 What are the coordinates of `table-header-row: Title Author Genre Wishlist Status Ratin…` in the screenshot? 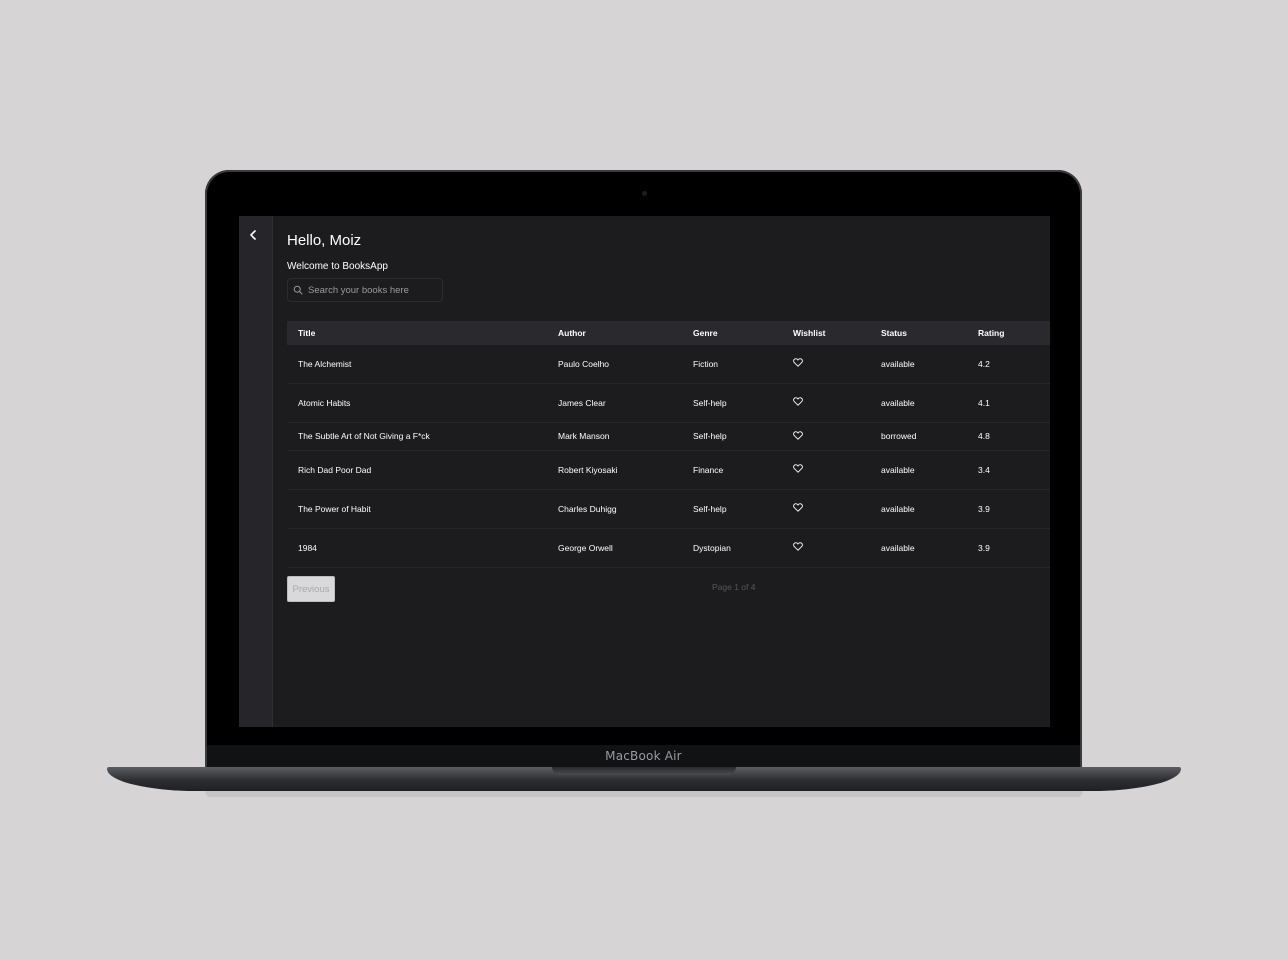 It's located at (668, 333).